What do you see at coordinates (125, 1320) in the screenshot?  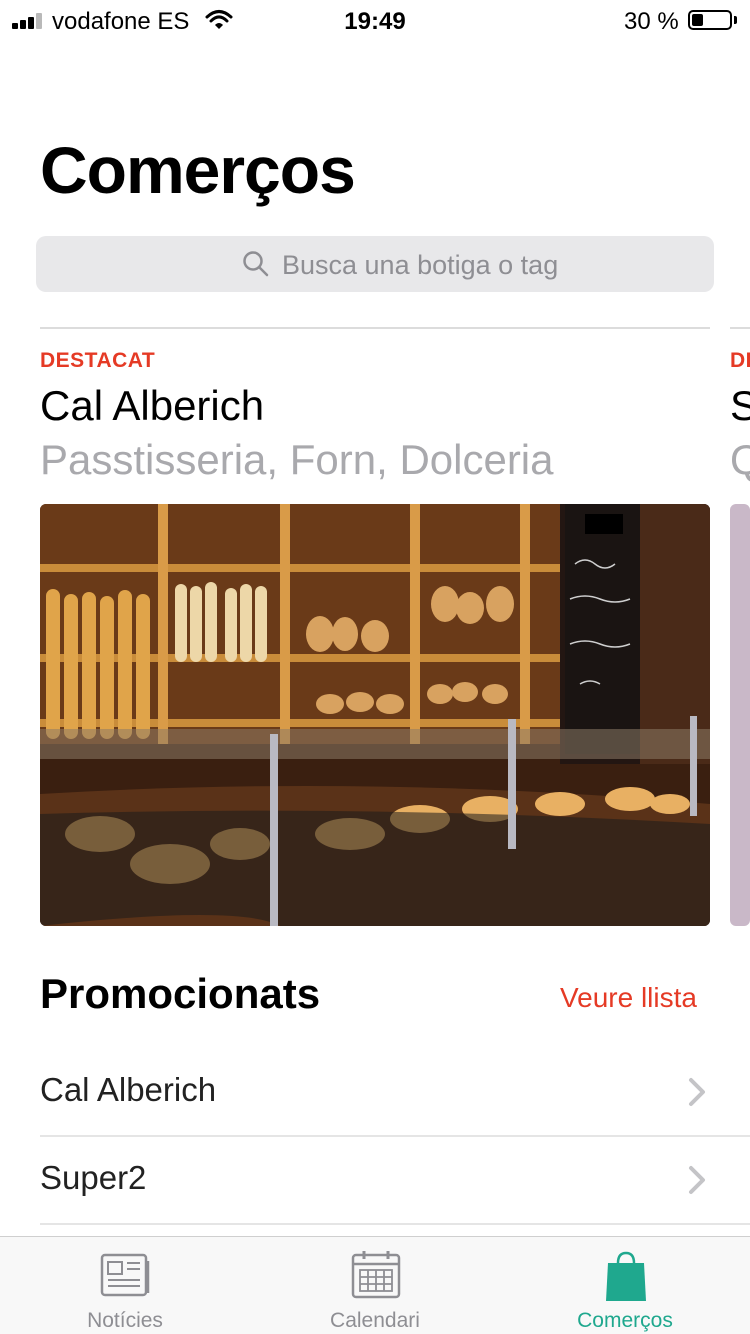 I see `tab-label: Notícies` at bounding box center [125, 1320].